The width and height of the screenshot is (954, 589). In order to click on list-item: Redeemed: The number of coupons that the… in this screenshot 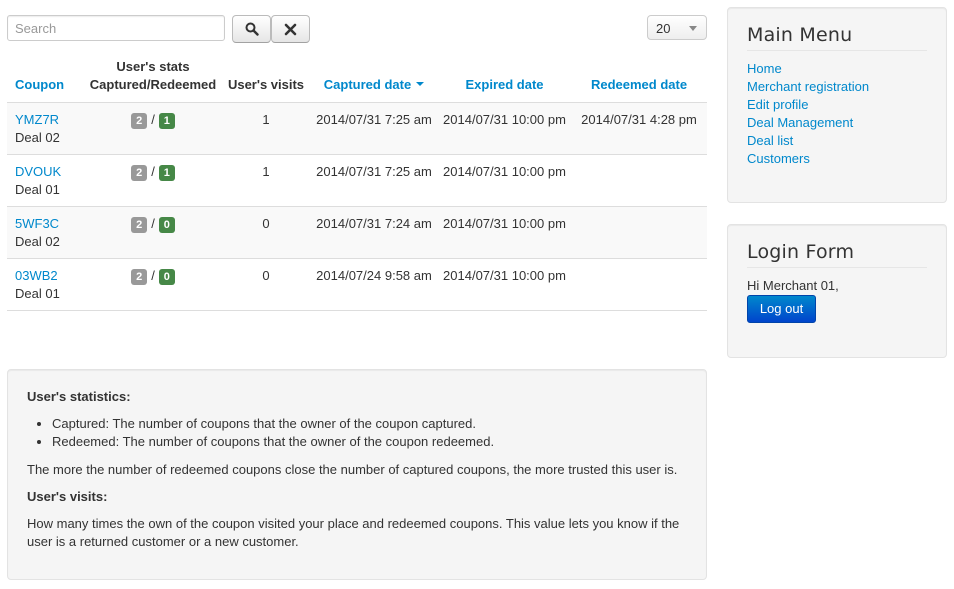, I will do `click(369, 442)`.